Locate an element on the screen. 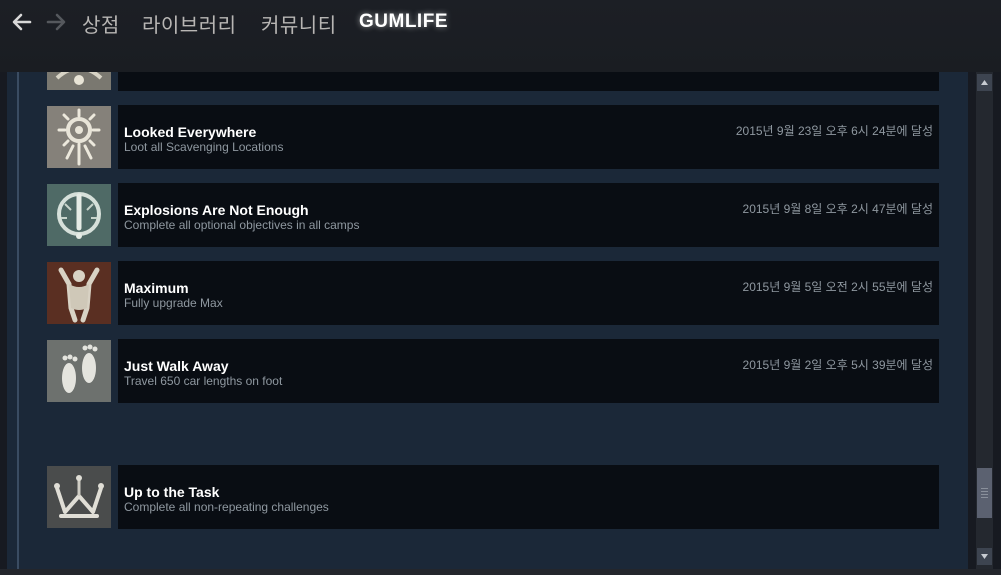 The image size is (1001, 575). achievement-unlock-date: 2015년 9월 2일 오후 5시 39분에 달성 is located at coordinates (837, 365).